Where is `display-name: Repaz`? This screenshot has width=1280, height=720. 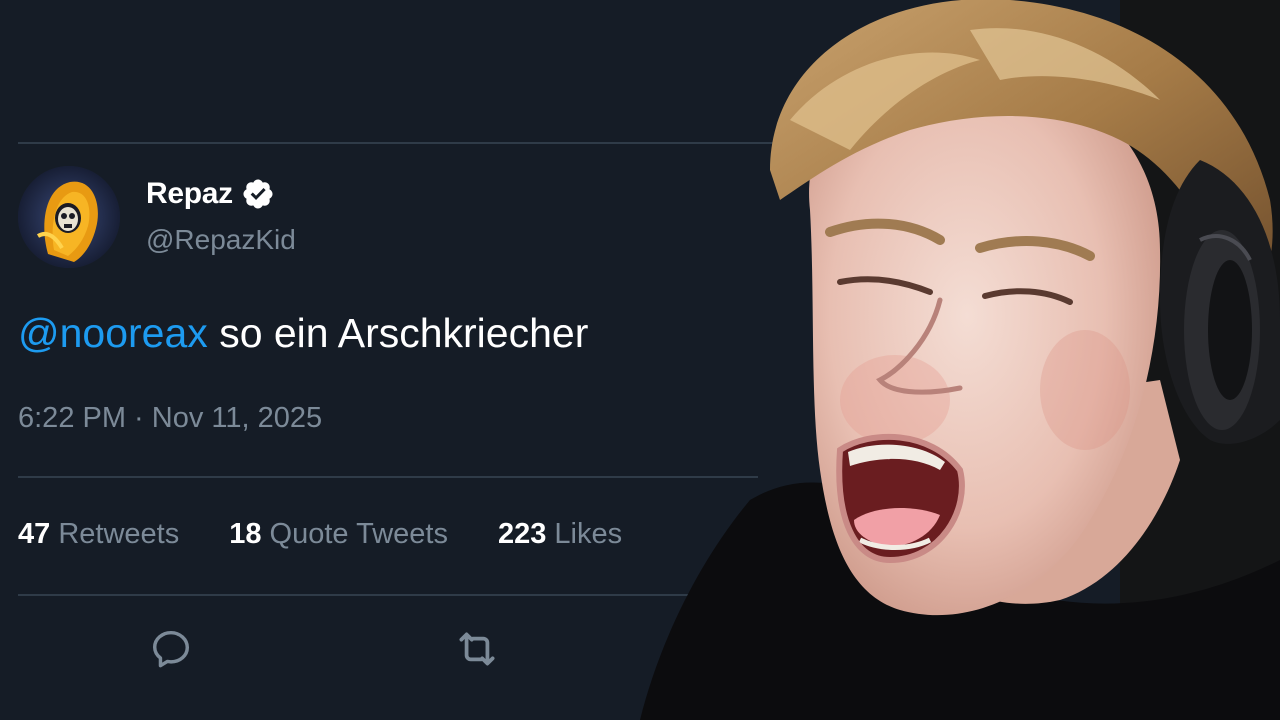
display-name: Repaz is located at coordinates (189, 194).